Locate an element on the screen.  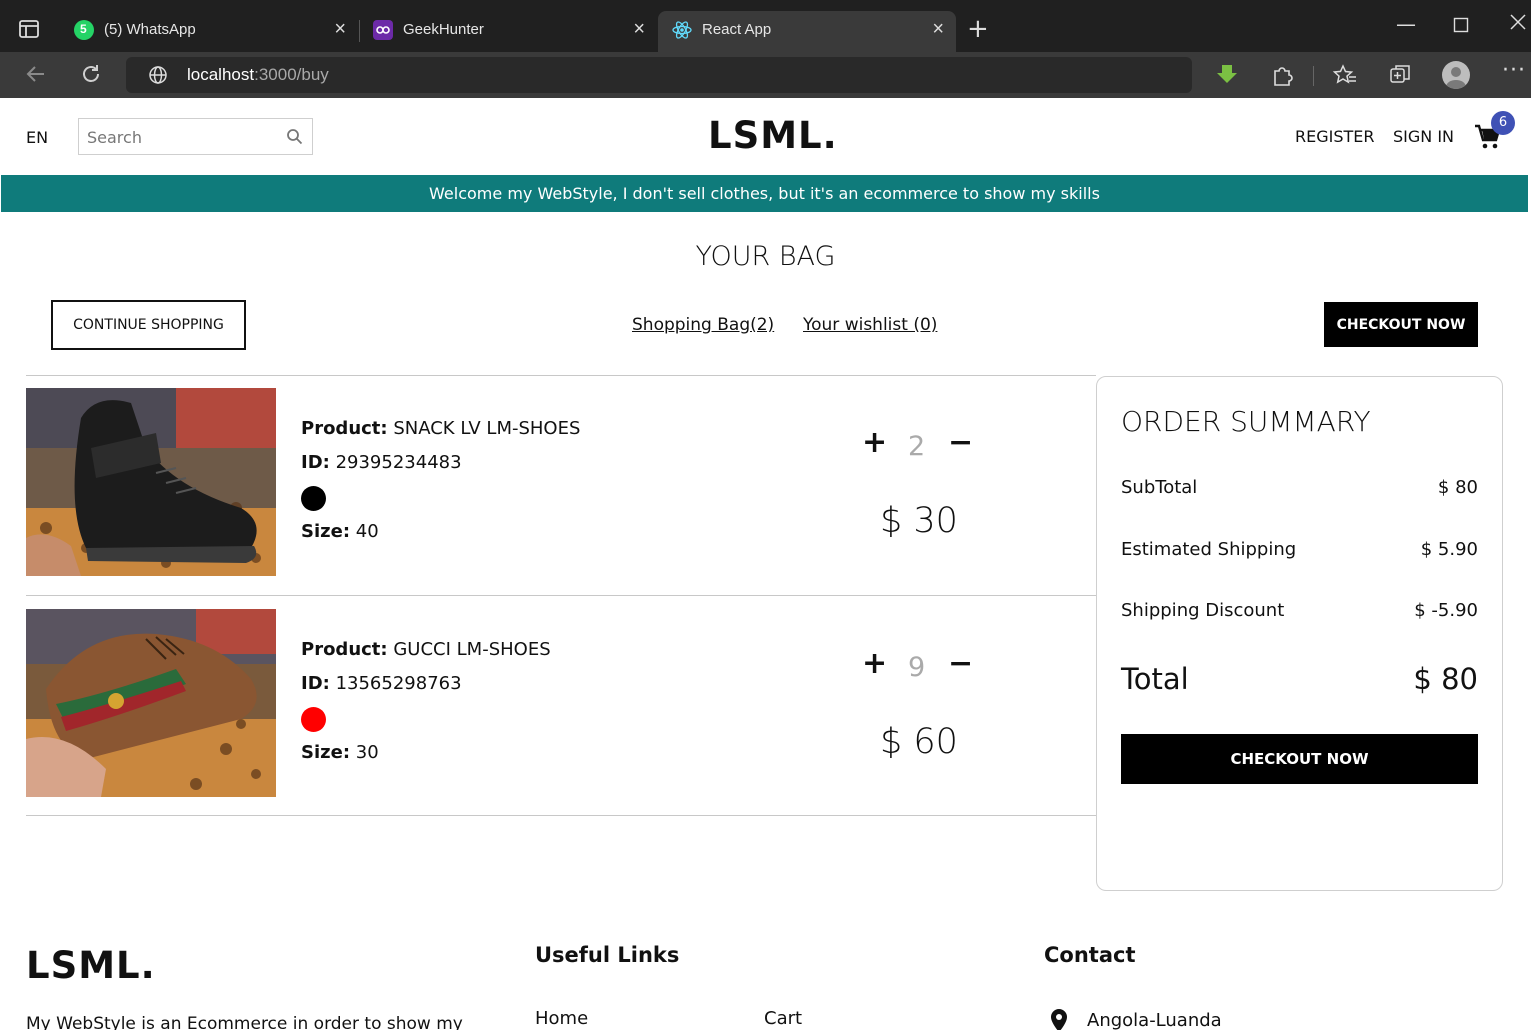
total-value: $ 80 is located at coordinates (1445, 679).